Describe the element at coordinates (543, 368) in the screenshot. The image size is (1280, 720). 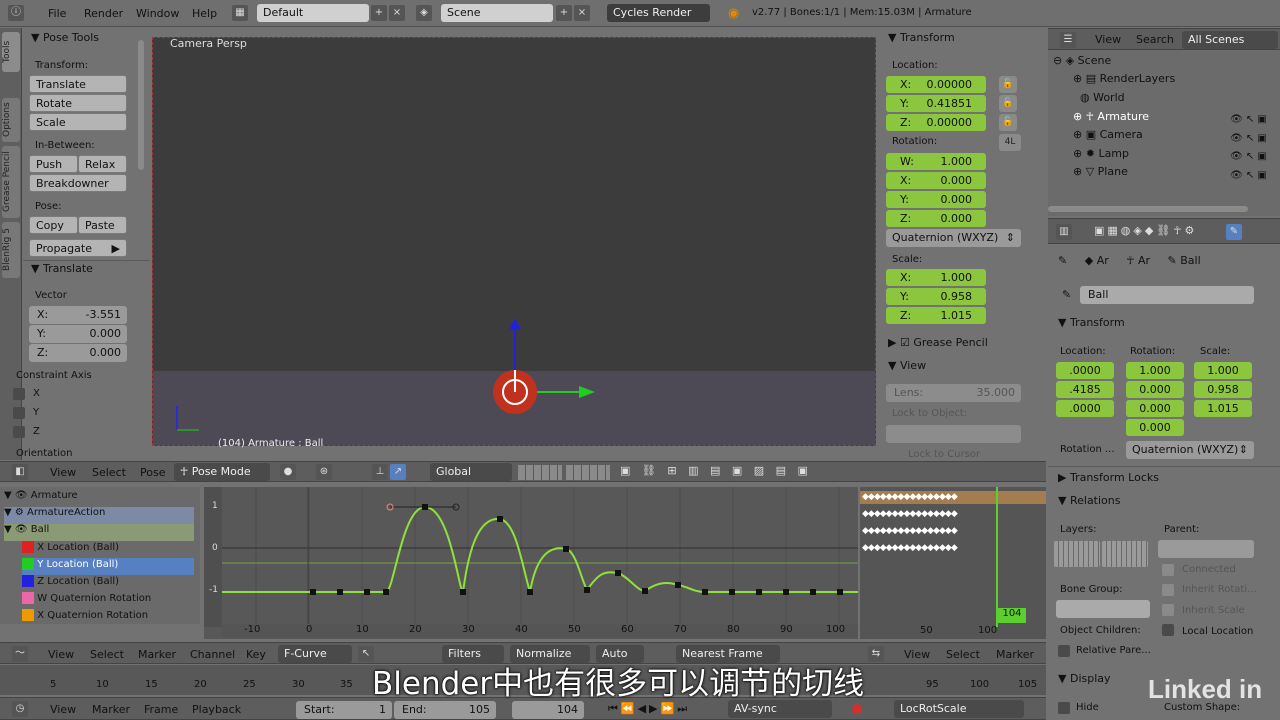
I see `ball-gizmo` at that location.